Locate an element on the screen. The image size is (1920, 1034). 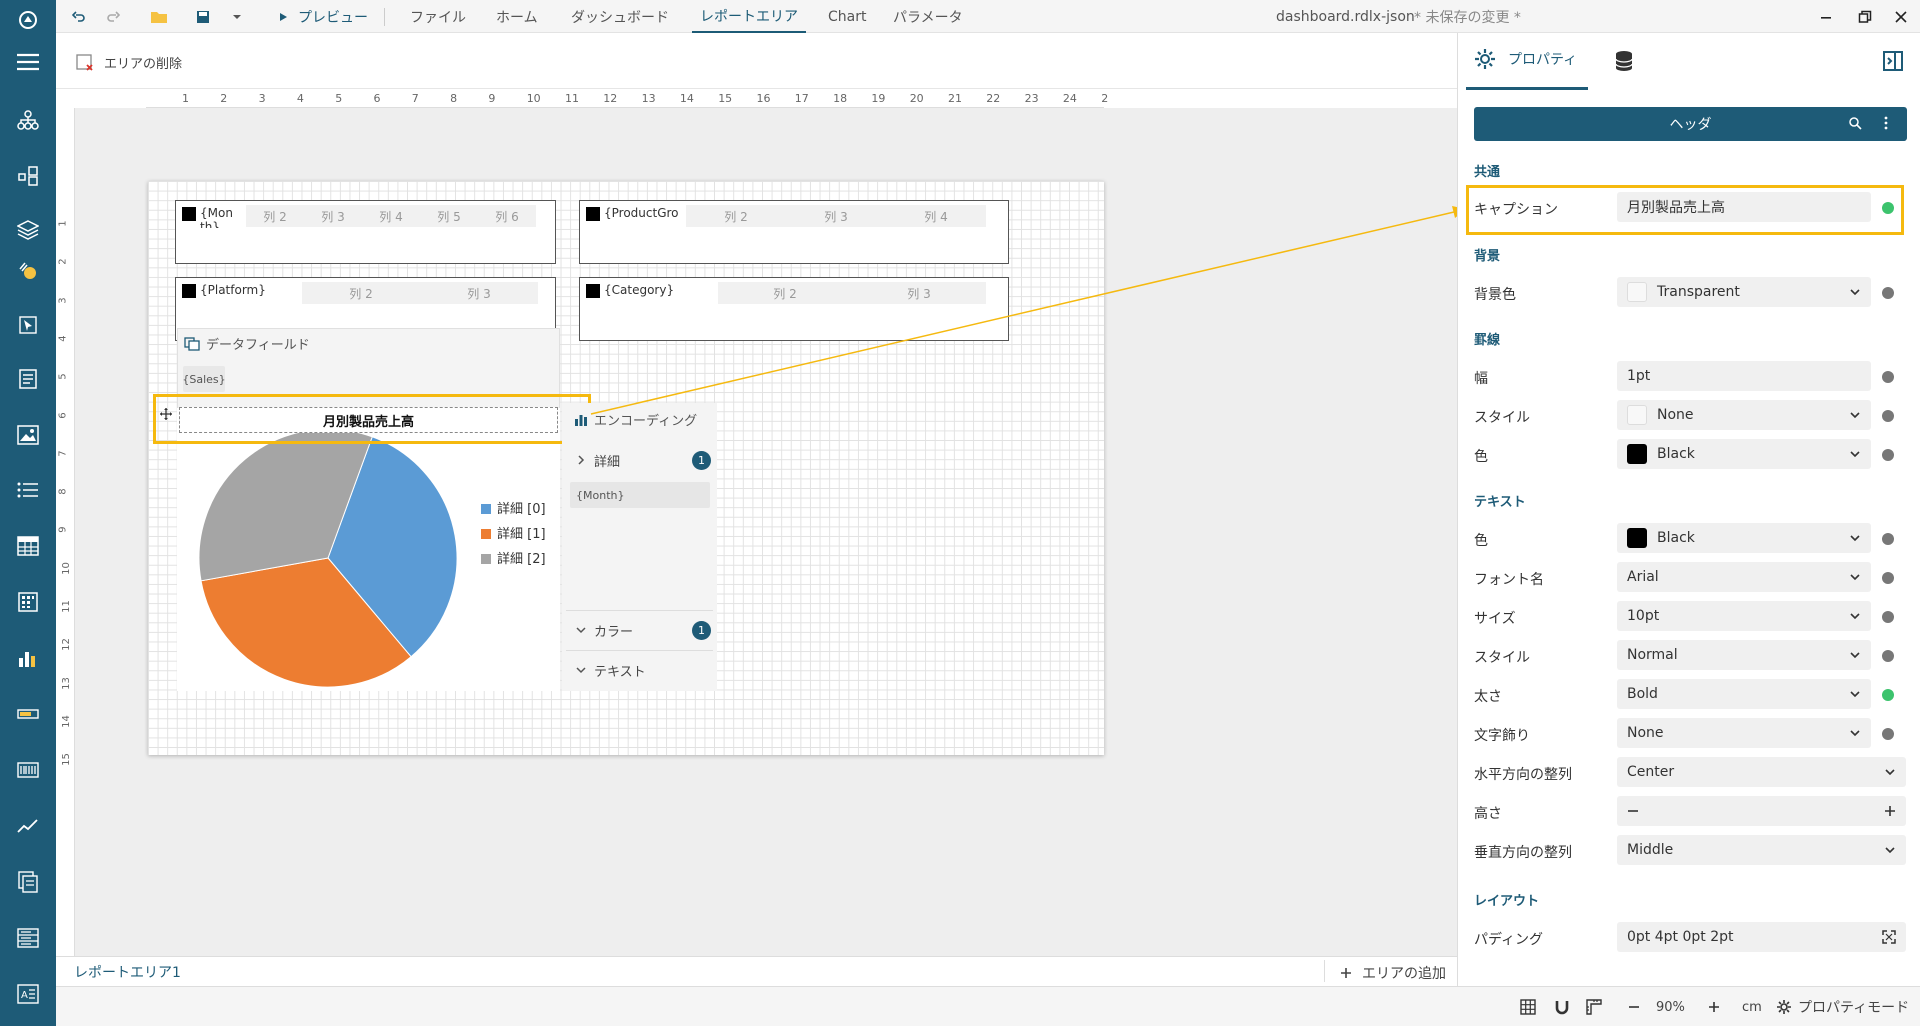
subreport-icon is located at coordinates (28, 882).